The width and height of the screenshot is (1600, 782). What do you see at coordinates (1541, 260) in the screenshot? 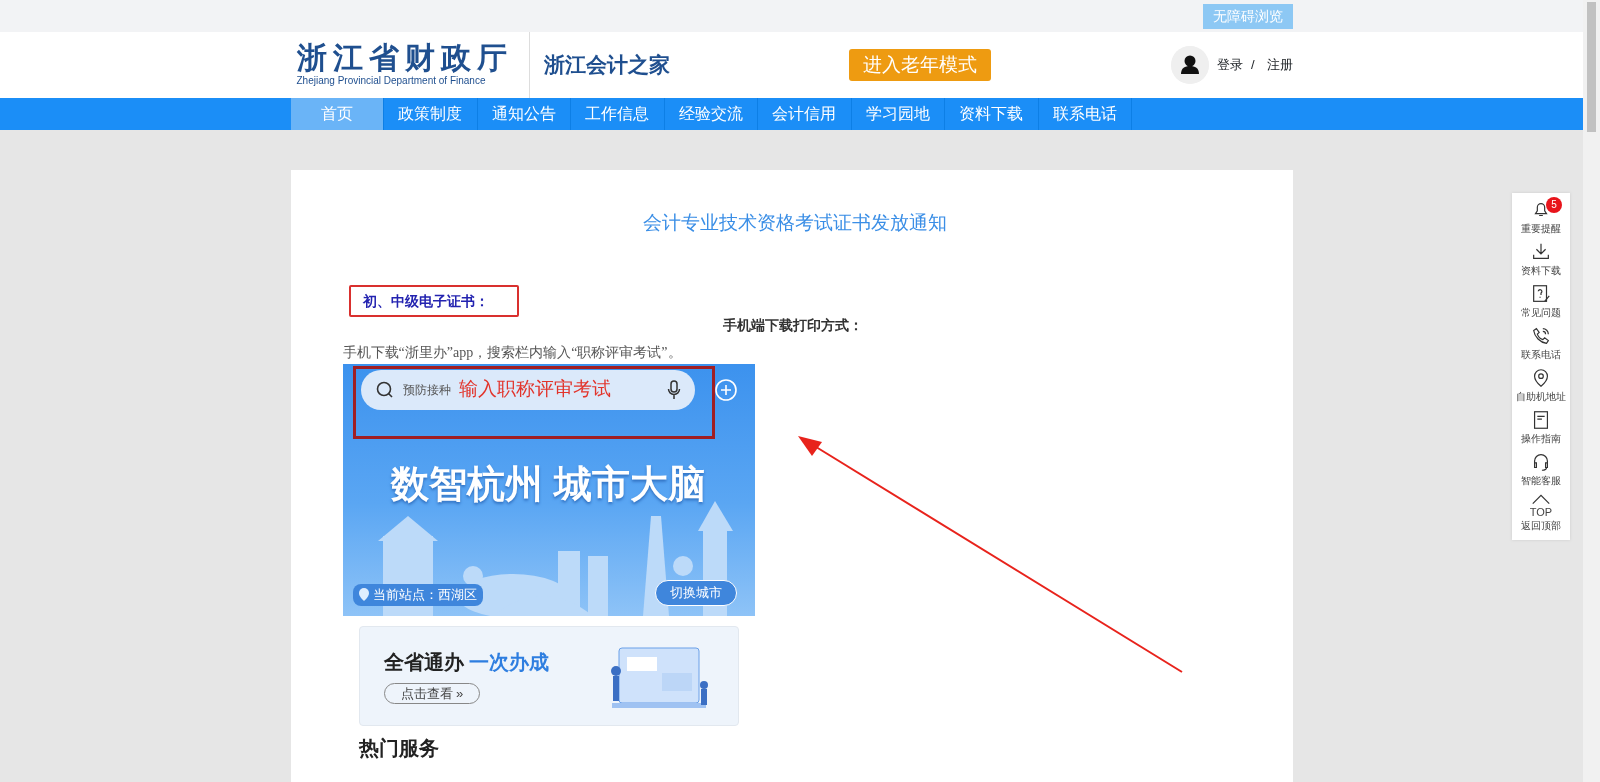
I see `toolbar-item: 资料下载` at bounding box center [1541, 260].